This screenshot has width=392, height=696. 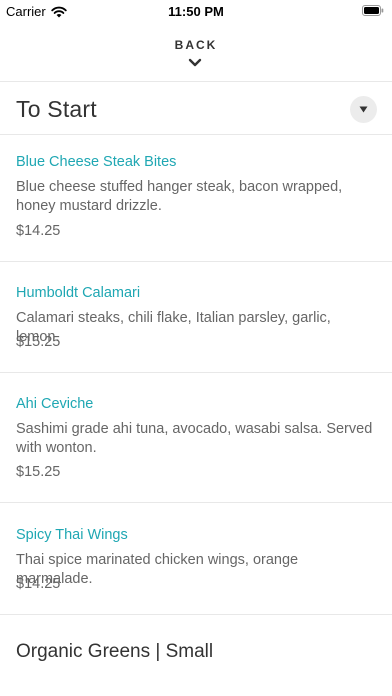 What do you see at coordinates (114, 652) in the screenshot?
I see `next-section-title: Organic Greens | Small` at bounding box center [114, 652].